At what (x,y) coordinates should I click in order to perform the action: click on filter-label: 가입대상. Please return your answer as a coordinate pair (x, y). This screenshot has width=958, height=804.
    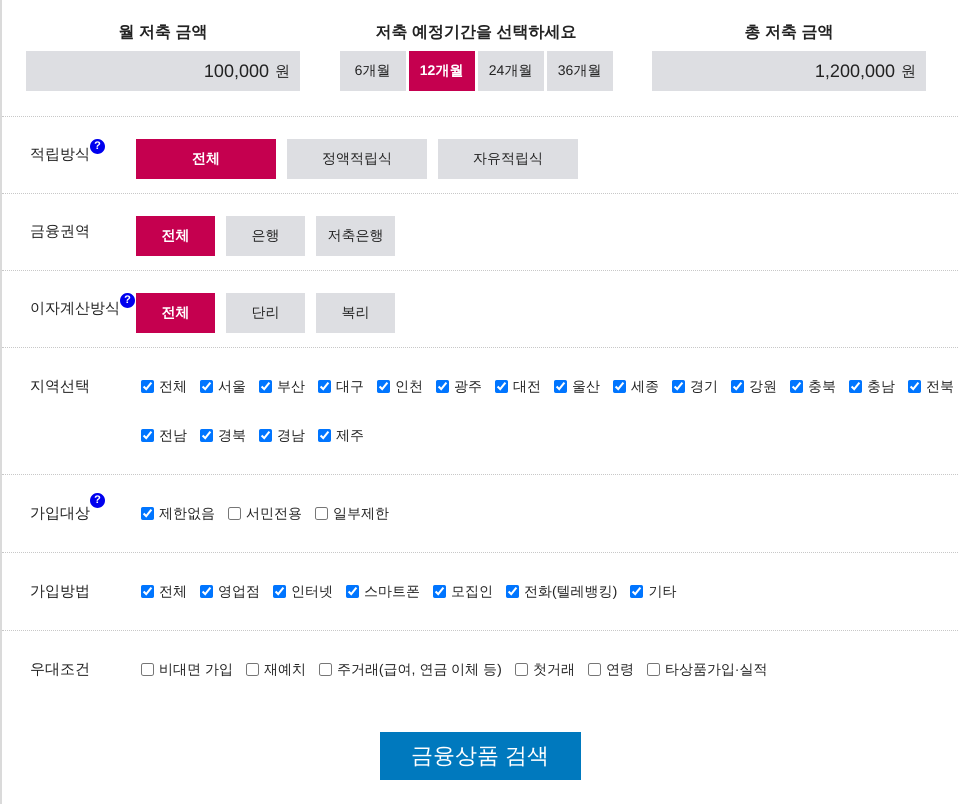
    Looking at the image, I should click on (60, 514).